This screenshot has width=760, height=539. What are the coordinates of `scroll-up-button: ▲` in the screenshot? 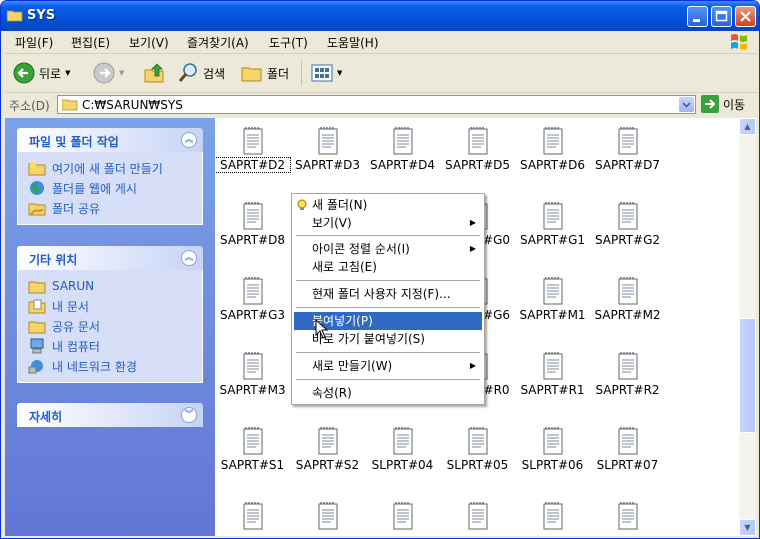 It's located at (747, 126).